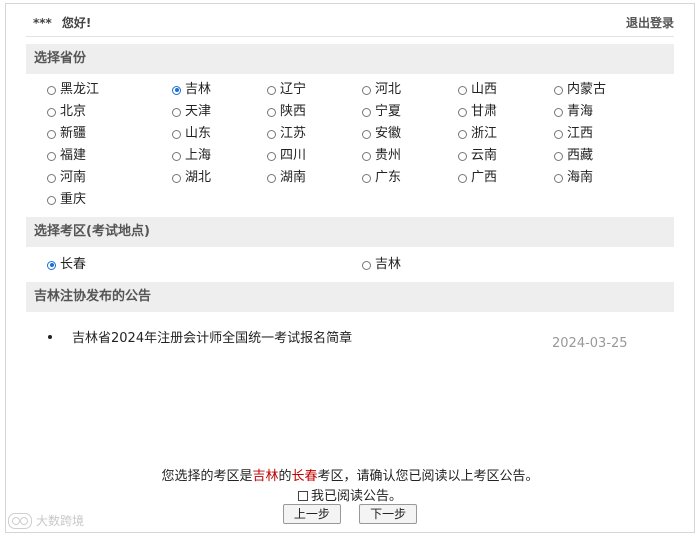 This screenshot has height=536, width=700. I want to click on province-option: 湖北, so click(191, 178).